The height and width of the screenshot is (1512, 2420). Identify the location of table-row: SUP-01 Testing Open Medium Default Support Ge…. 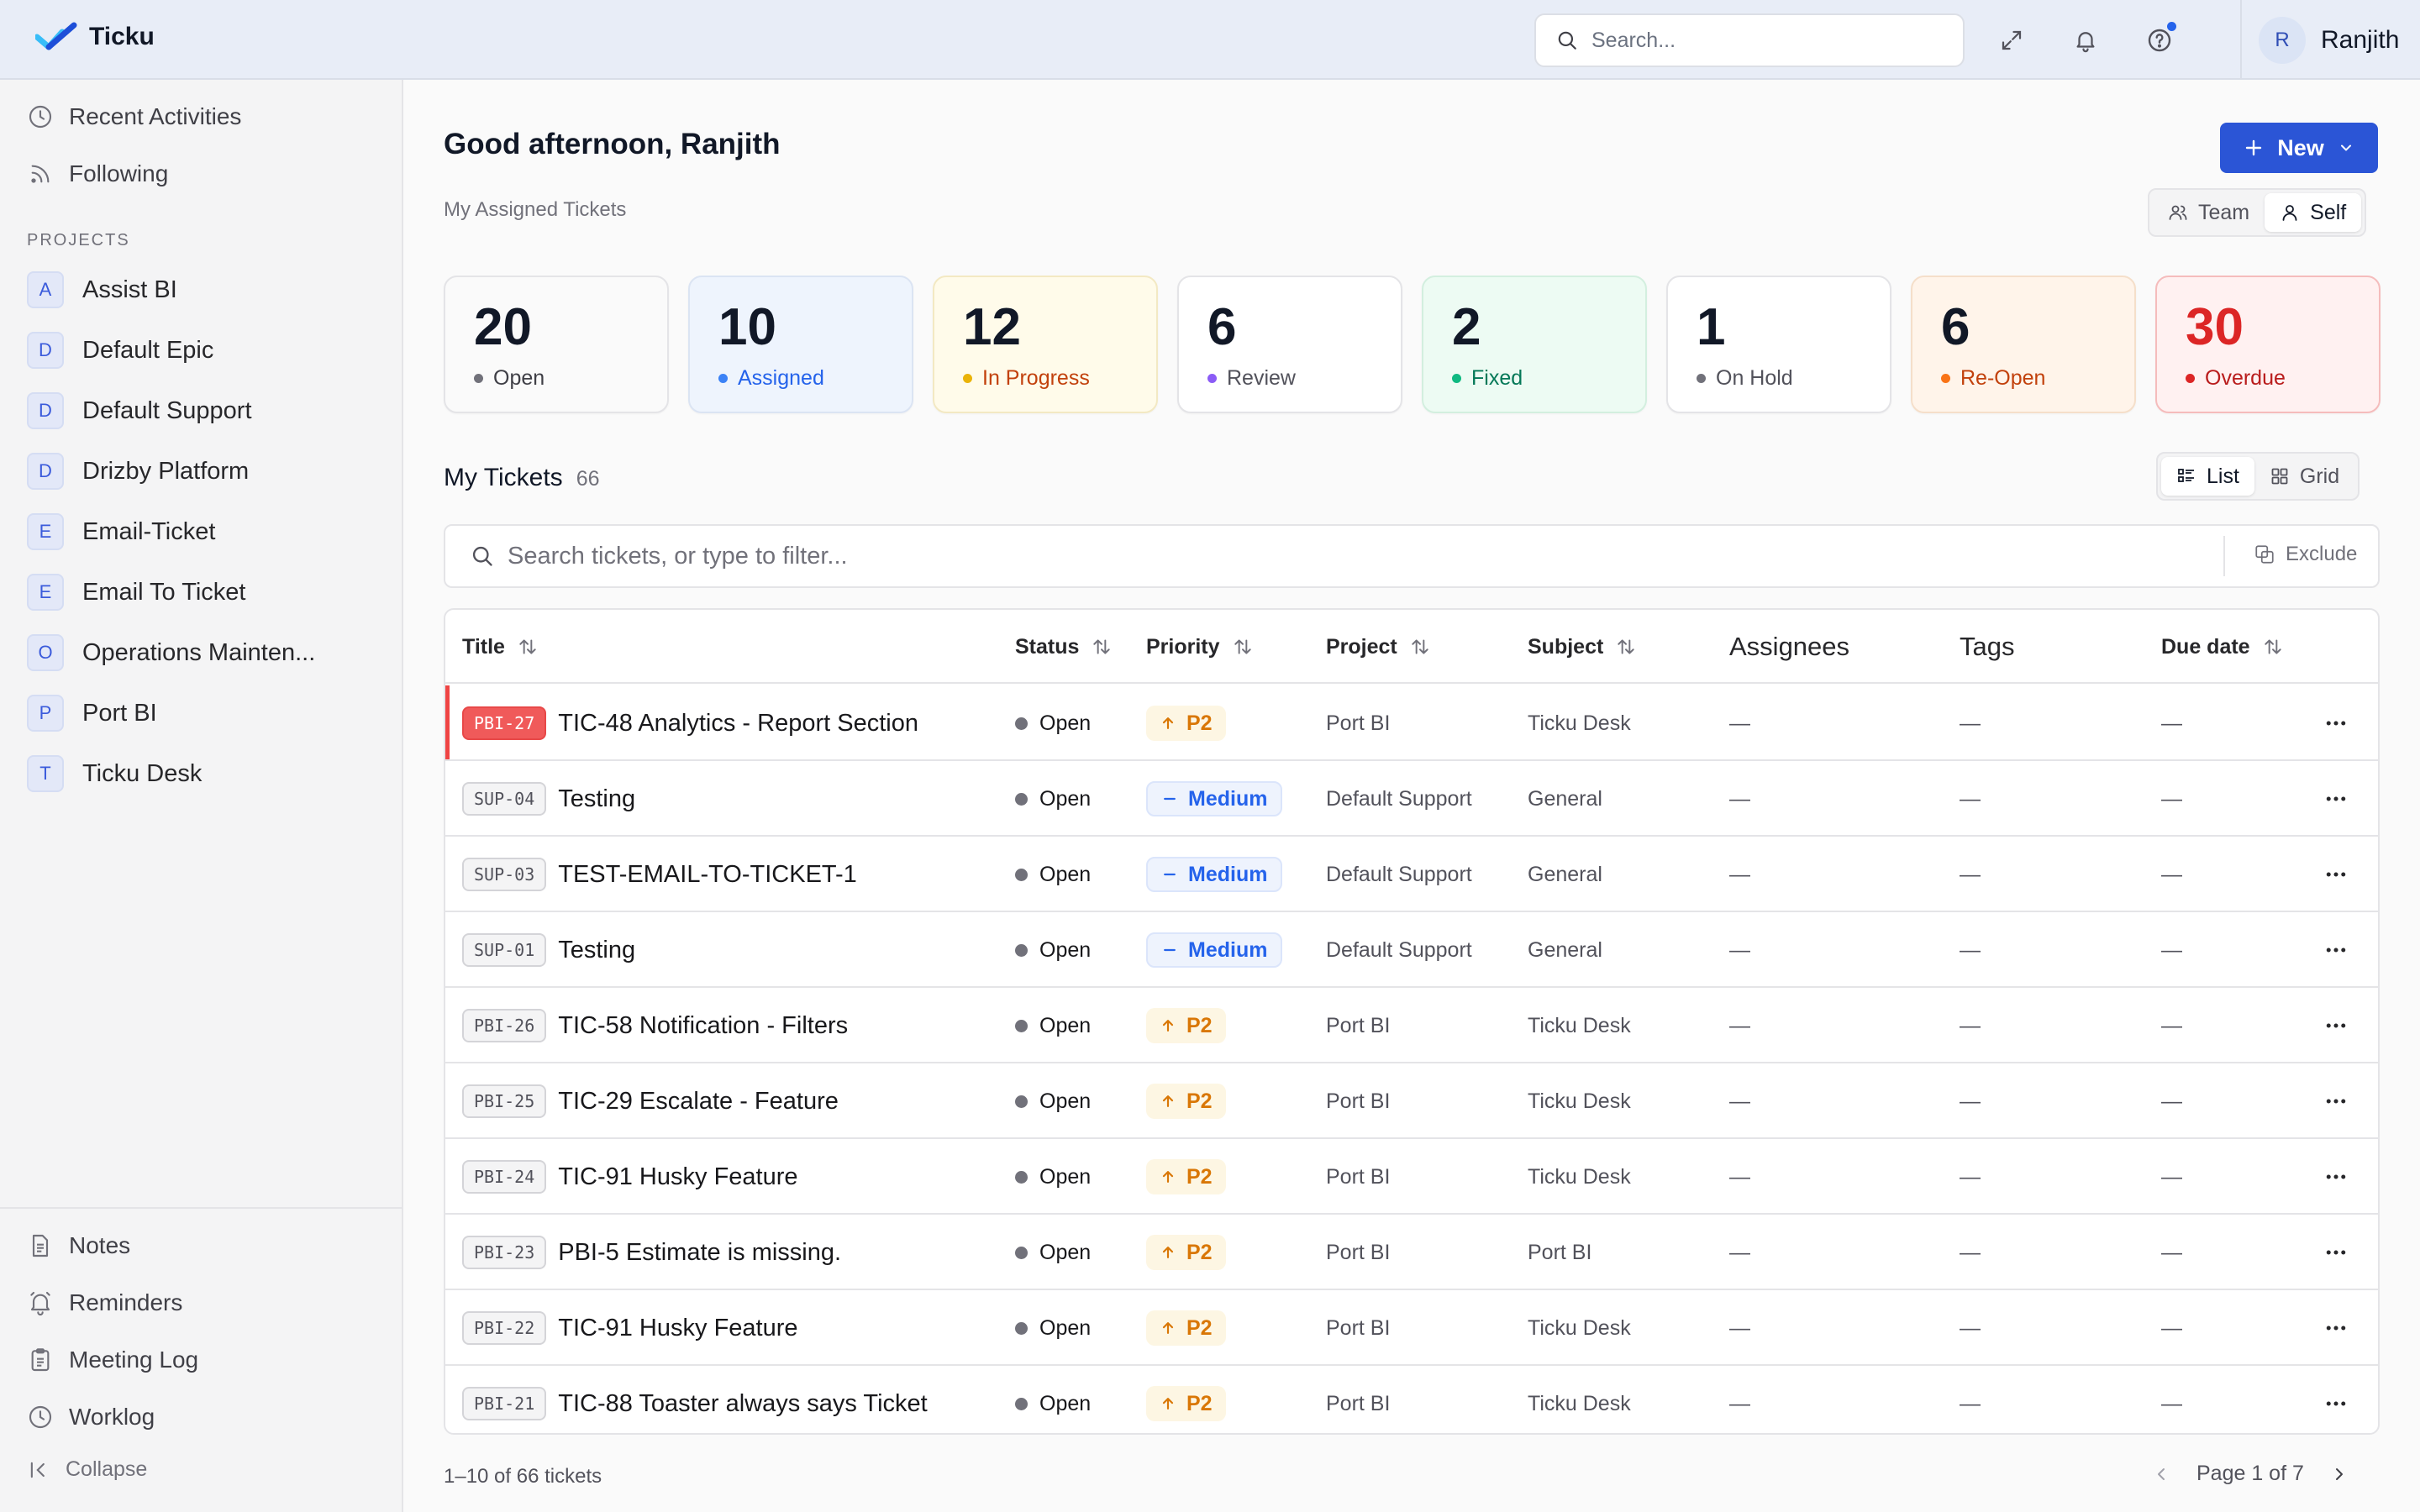
(1411, 950).